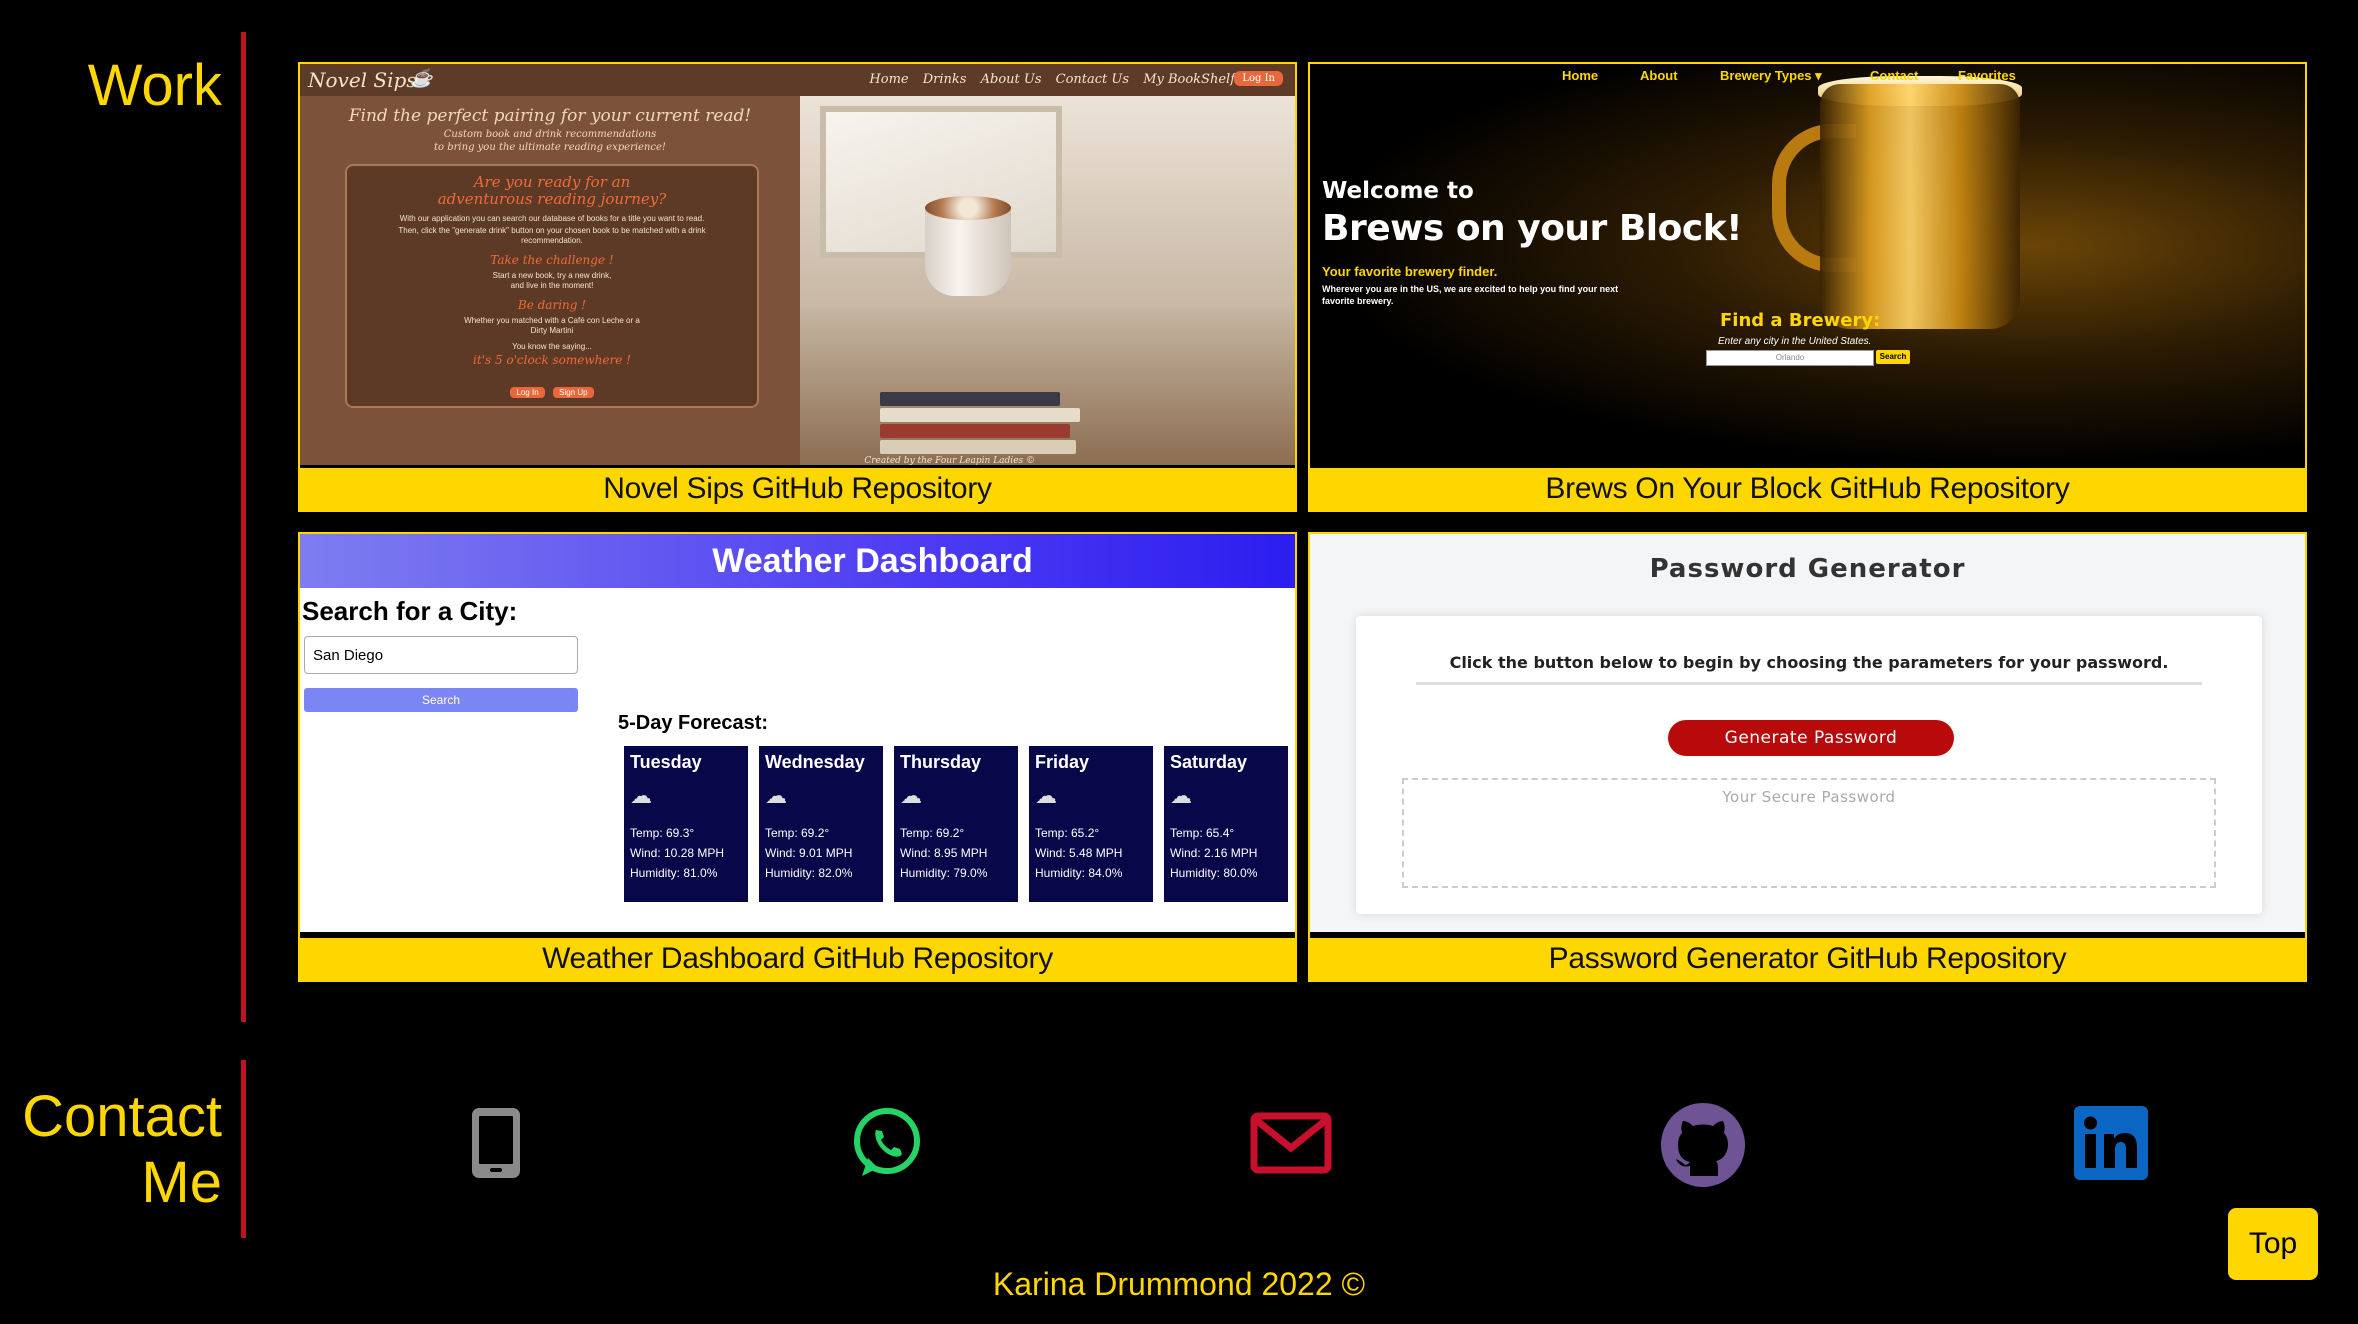  What do you see at coordinates (693, 723) in the screenshot?
I see `screenshot-forecast-label: 5-Day Forecast:` at bounding box center [693, 723].